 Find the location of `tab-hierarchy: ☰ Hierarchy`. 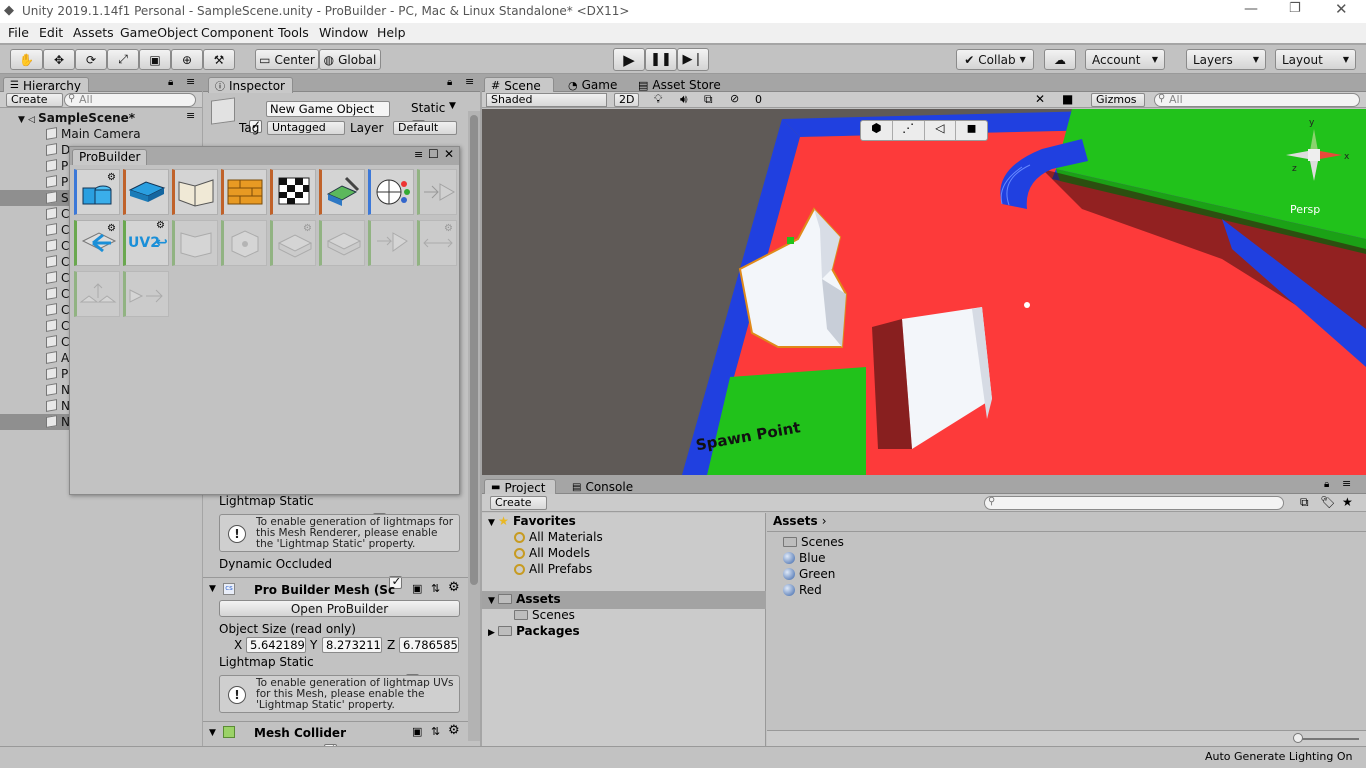

tab-hierarchy: ☰ Hierarchy is located at coordinates (46, 85).